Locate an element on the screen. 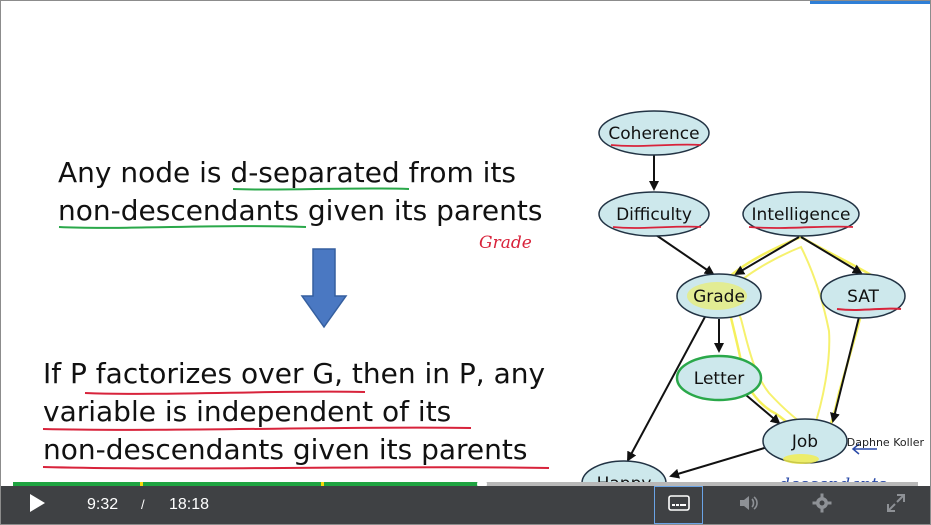  gear-icon is located at coordinates (822, 505).